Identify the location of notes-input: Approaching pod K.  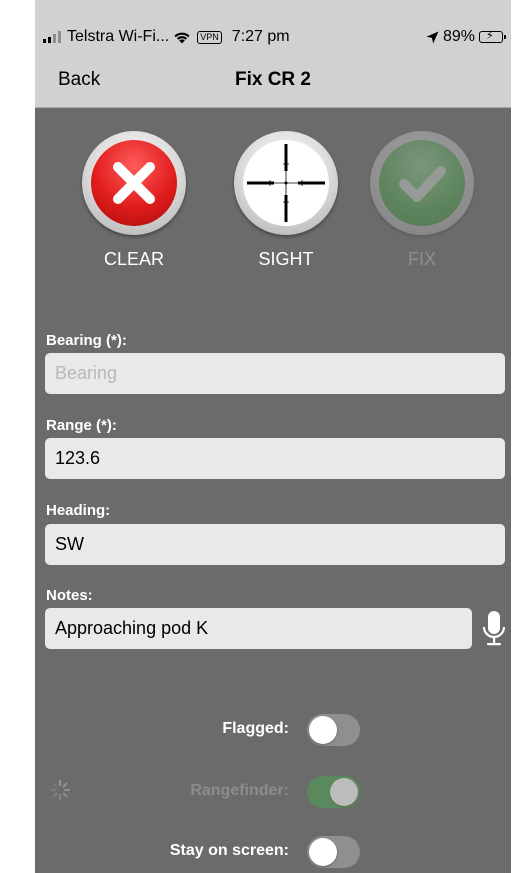
(258, 628).